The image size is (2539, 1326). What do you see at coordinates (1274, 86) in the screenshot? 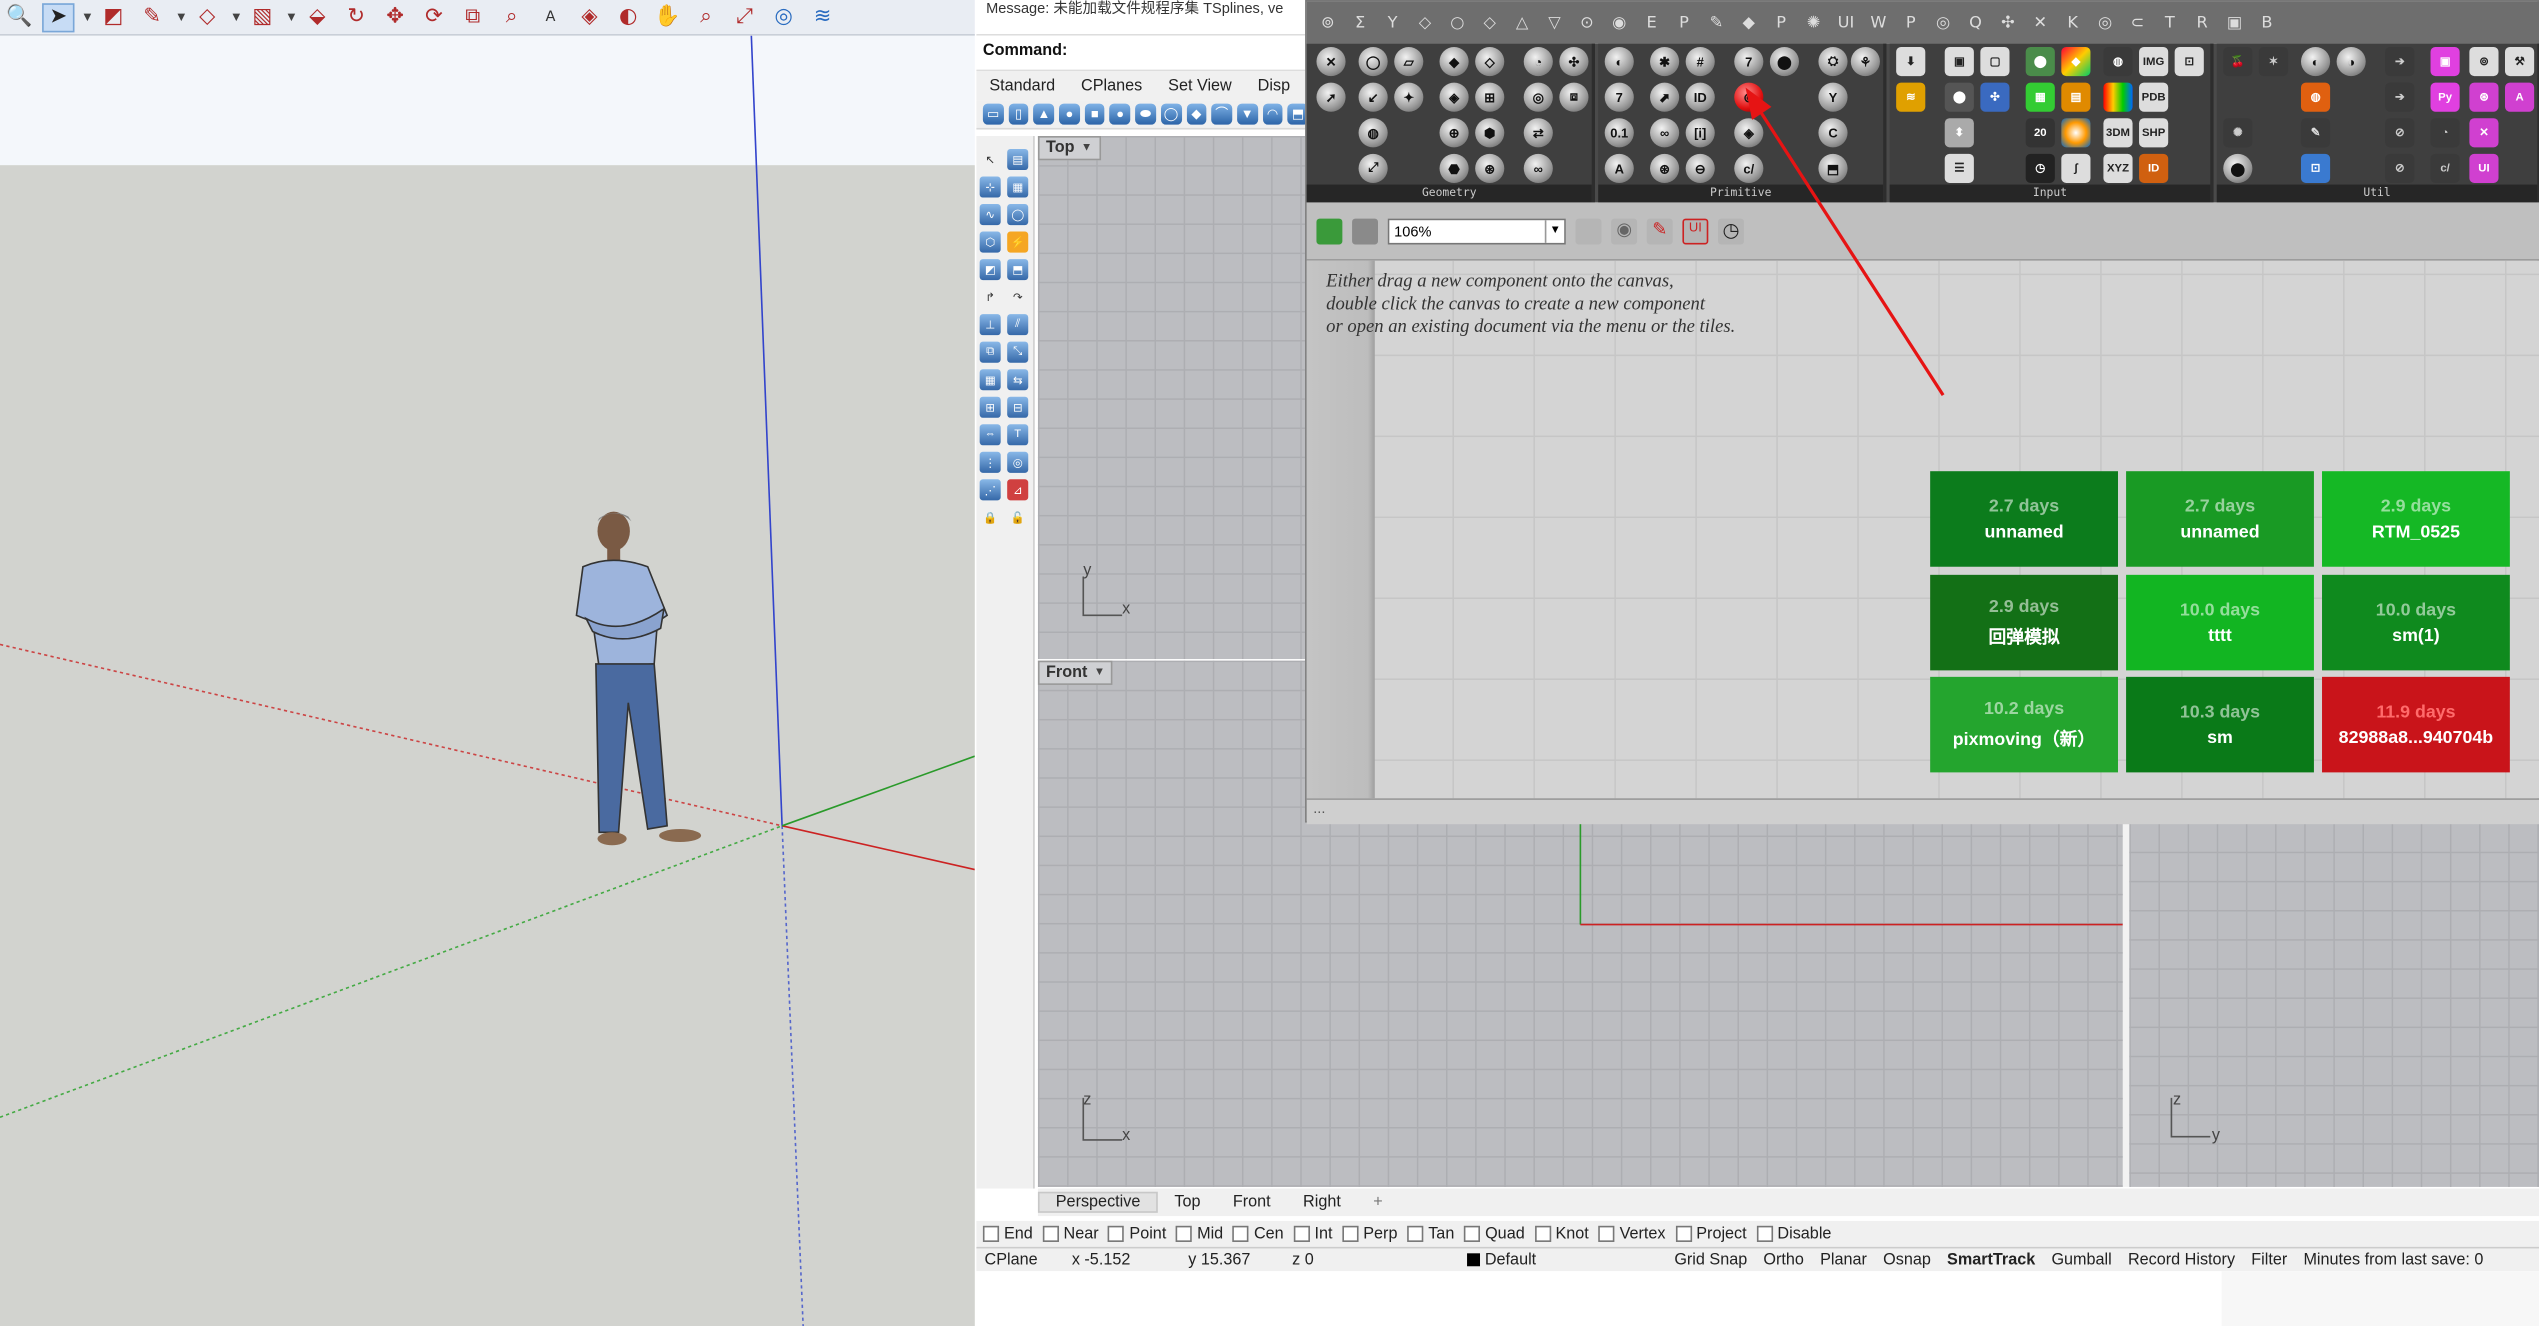
I see `tab-display: Disp` at bounding box center [1274, 86].